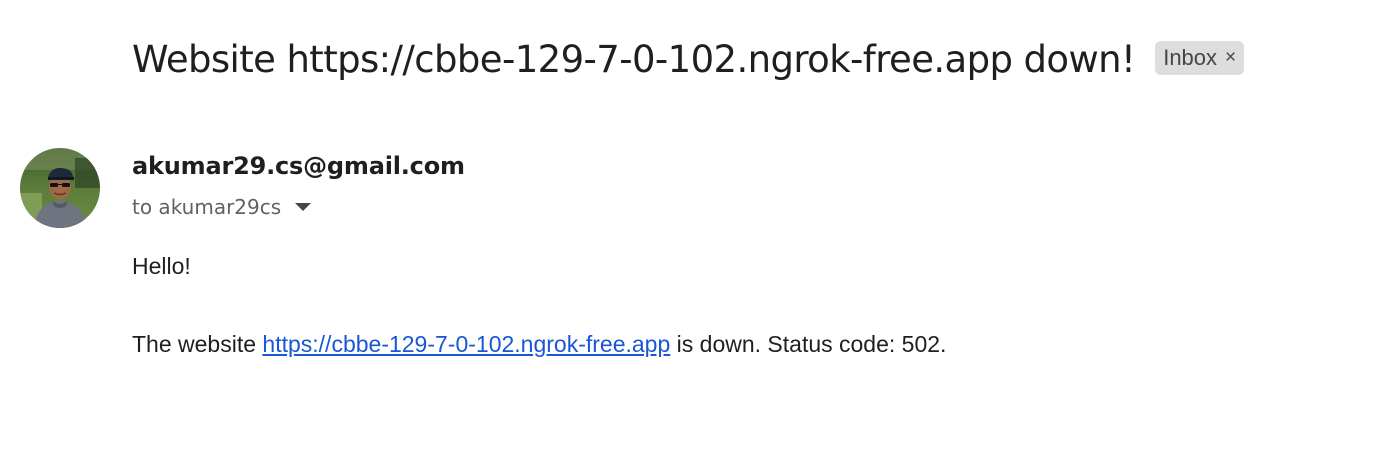 This screenshot has width=1392, height=454. I want to click on website-link: https://cbbe-129-7-0-102.ngrok-free.app, so click(466, 344).